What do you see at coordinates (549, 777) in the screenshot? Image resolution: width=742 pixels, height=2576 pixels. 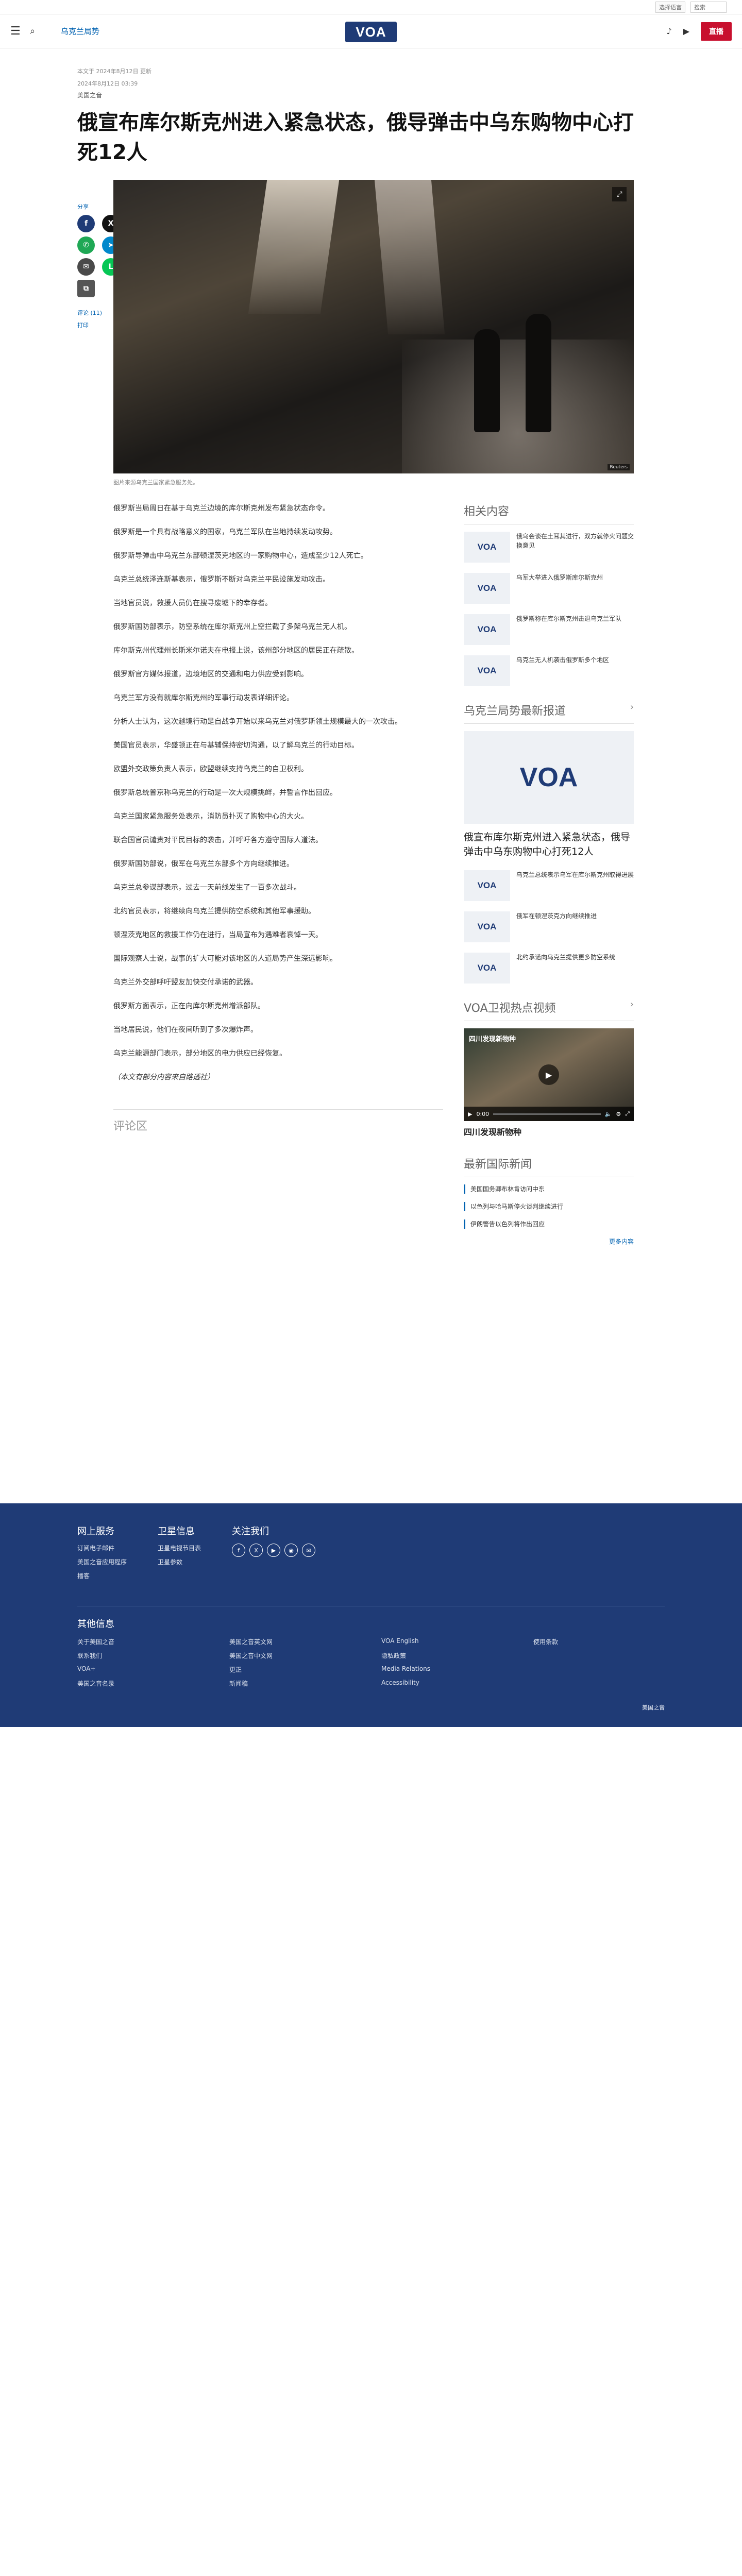 I see `feature-image: VOA` at bounding box center [549, 777].